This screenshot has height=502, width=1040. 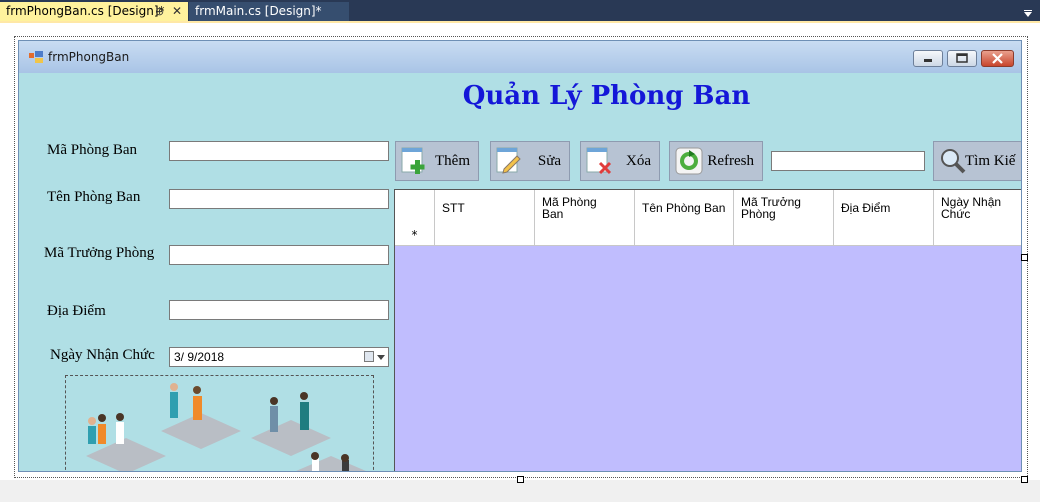 What do you see at coordinates (1024, 257) in the screenshot?
I see `resize-handle-right` at bounding box center [1024, 257].